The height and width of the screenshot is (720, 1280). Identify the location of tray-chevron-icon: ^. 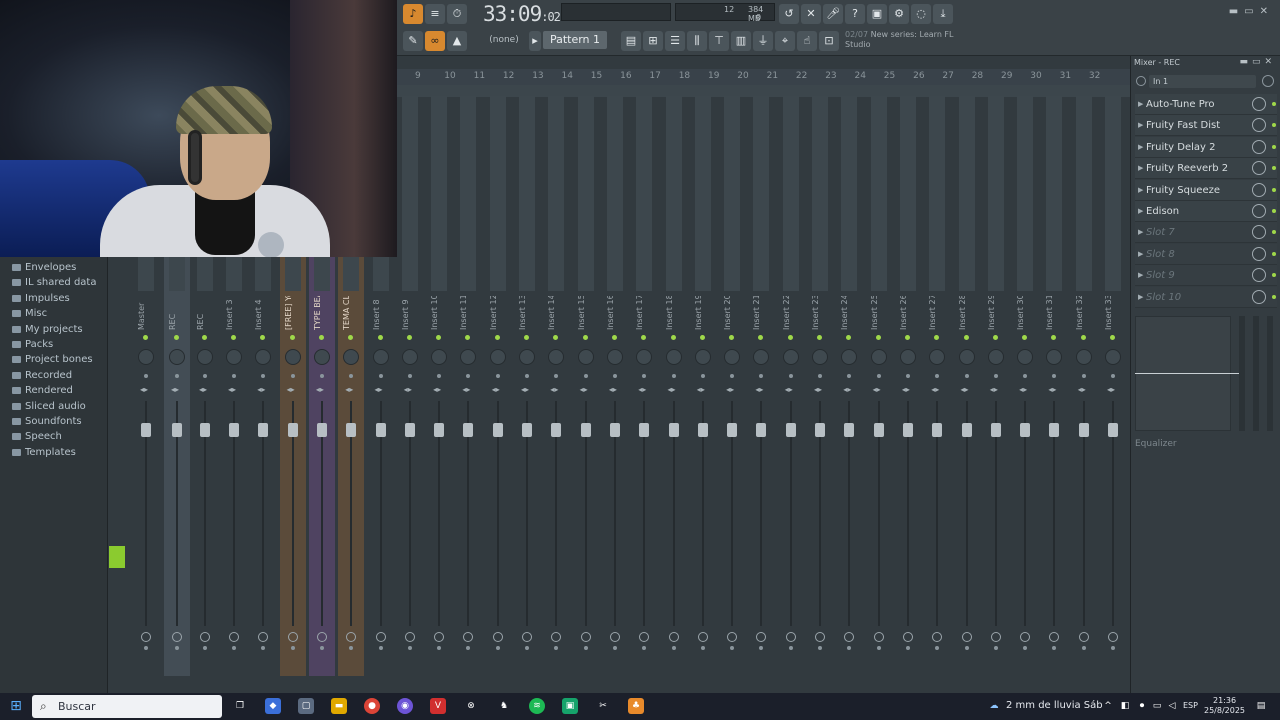
(1108, 706).